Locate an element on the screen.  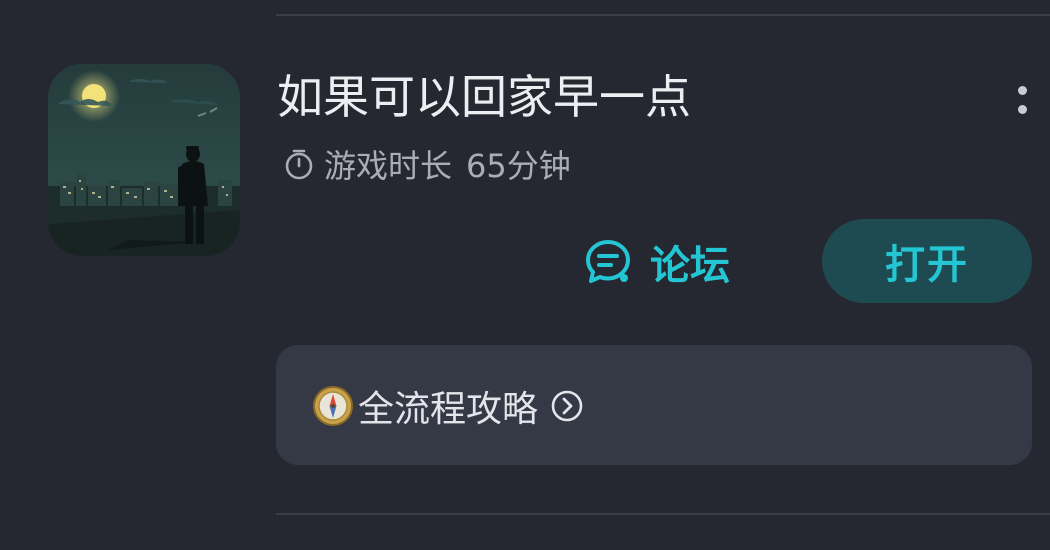
forum-label: 论坛 is located at coordinates (690, 266).